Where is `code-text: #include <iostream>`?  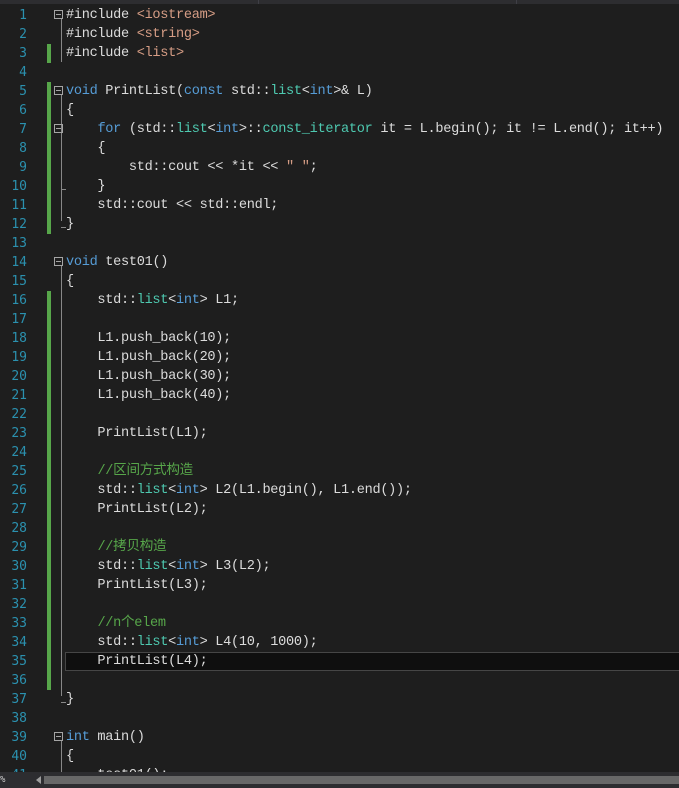
code-text: #include <iostream> is located at coordinates (141, 15).